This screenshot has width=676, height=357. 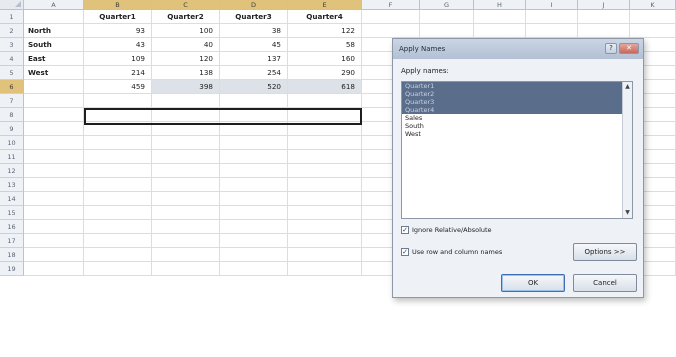 What do you see at coordinates (254, 87) in the screenshot?
I see `total-cell: 520` at bounding box center [254, 87].